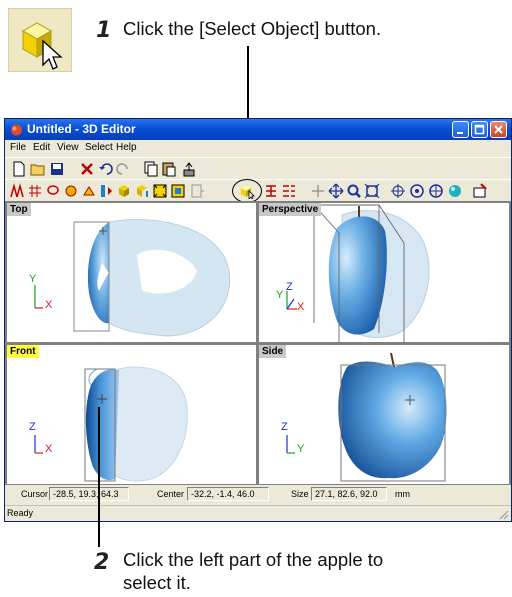 The image size is (512, 597). What do you see at coordinates (157, 582) in the screenshot?
I see `step-2-text-line2: select it.` at bounding box center [157, 582].